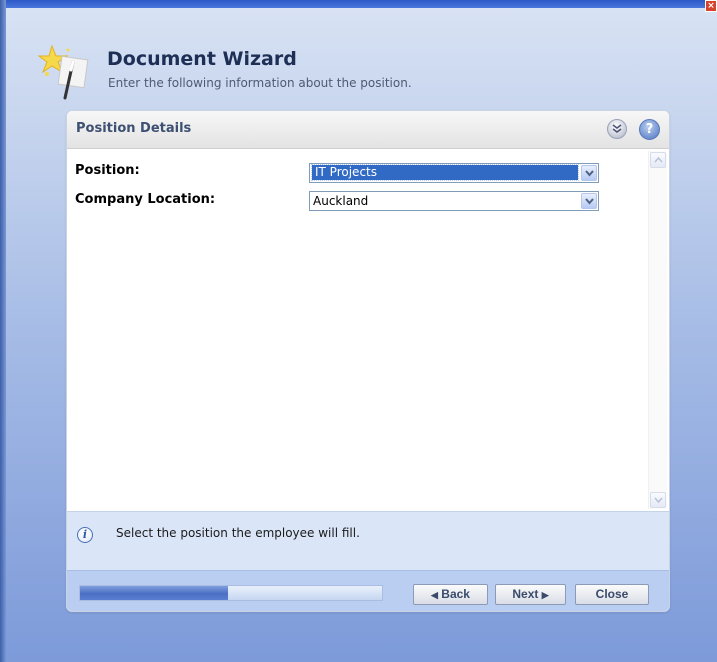 The height and width of the screenshot is (662, 717). What do you see at coordinates (134, 128) in the screenshot?
I see `panel-title: Position Details` at bounding box center [134, 128].